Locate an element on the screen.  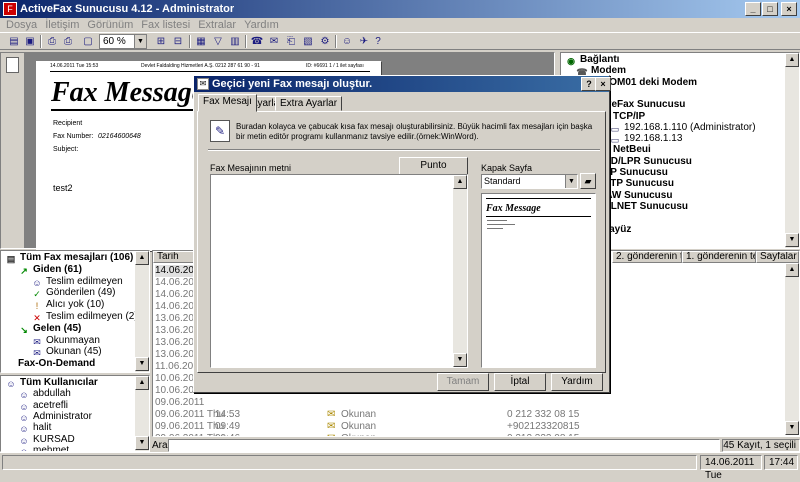
row-phone: +902123320815 is located at coordinates (543, 426).